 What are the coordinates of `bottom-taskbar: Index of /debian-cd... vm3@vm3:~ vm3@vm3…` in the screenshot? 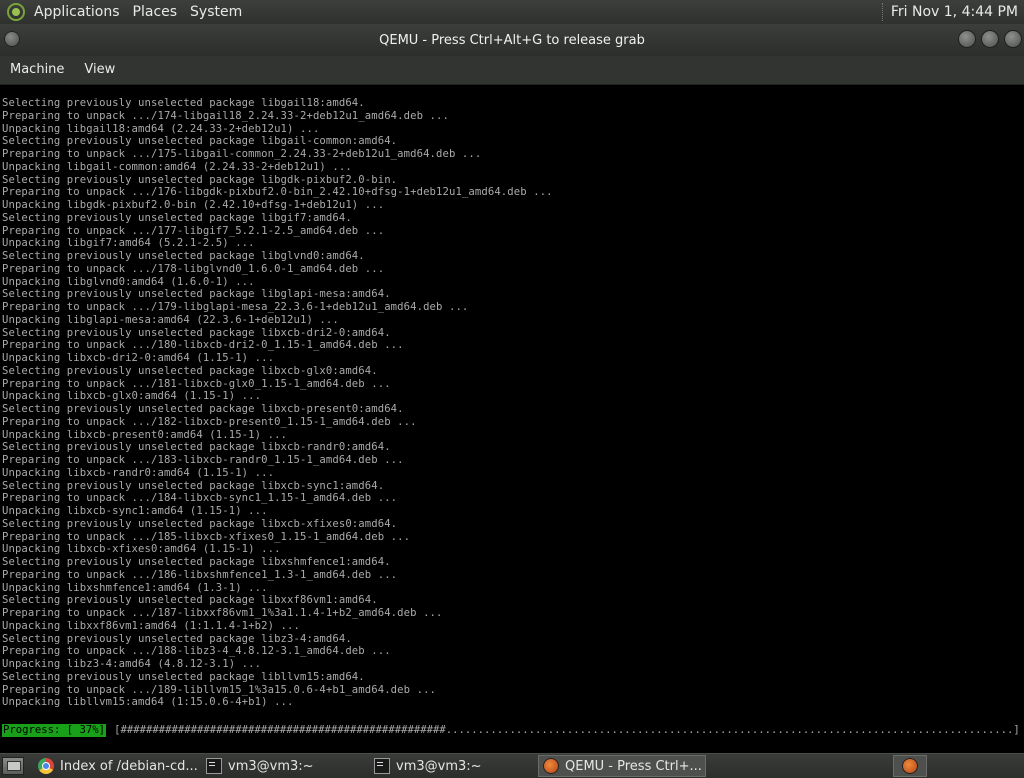 It's located at (512, 765).